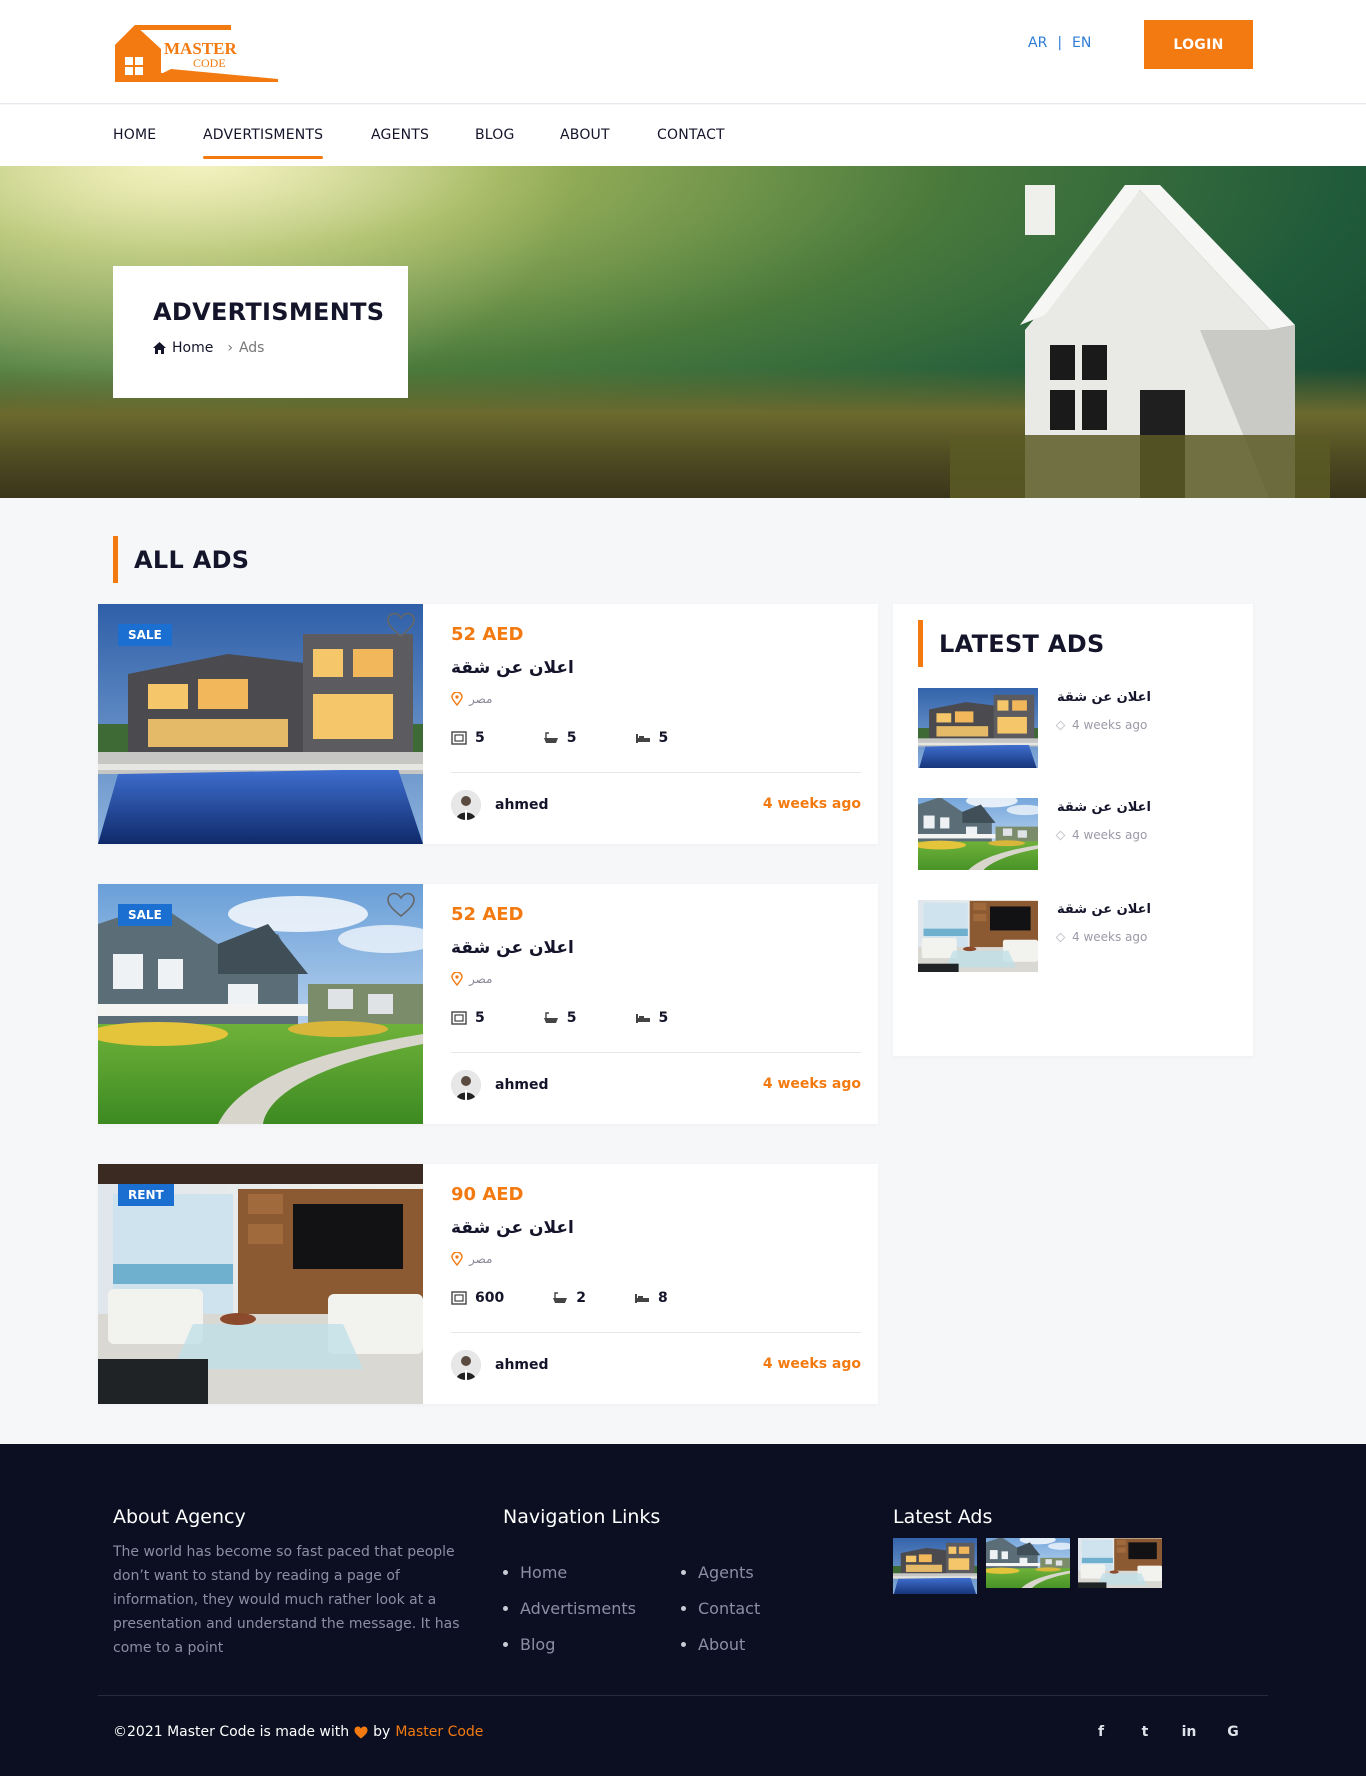  What do you see at coordinates (560, 1018) in the screenshot?
I see `feature-baths: 5` at bounding box center [560, 1018].